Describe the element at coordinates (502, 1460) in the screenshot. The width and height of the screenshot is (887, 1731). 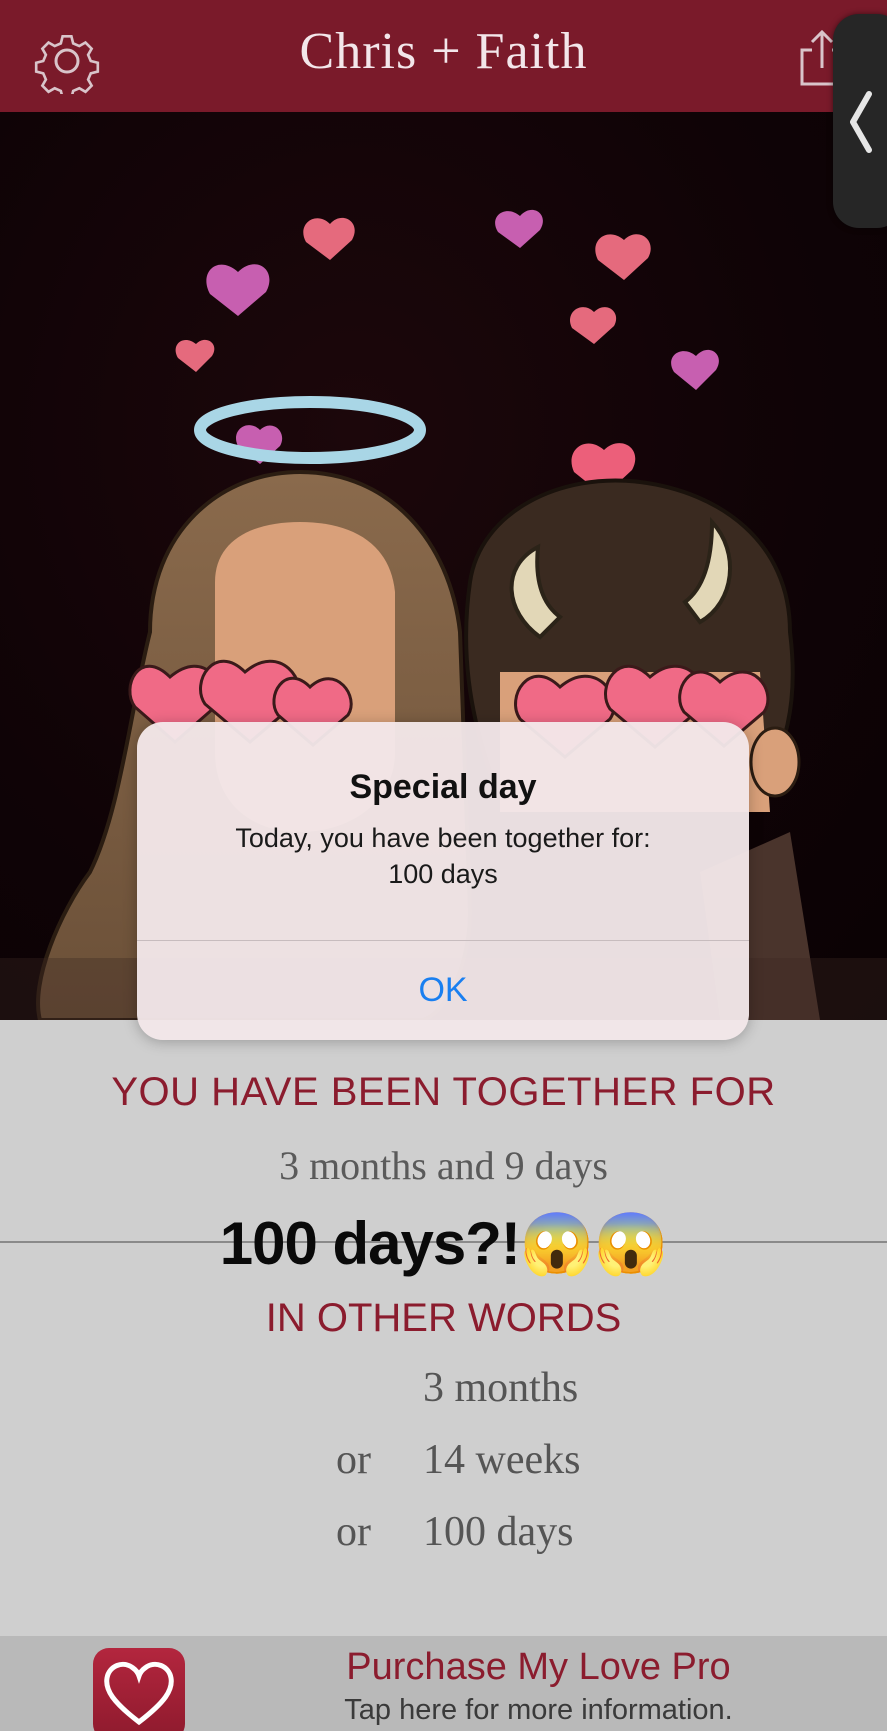
I see `equivalent-value: 14 weeks` at that location.